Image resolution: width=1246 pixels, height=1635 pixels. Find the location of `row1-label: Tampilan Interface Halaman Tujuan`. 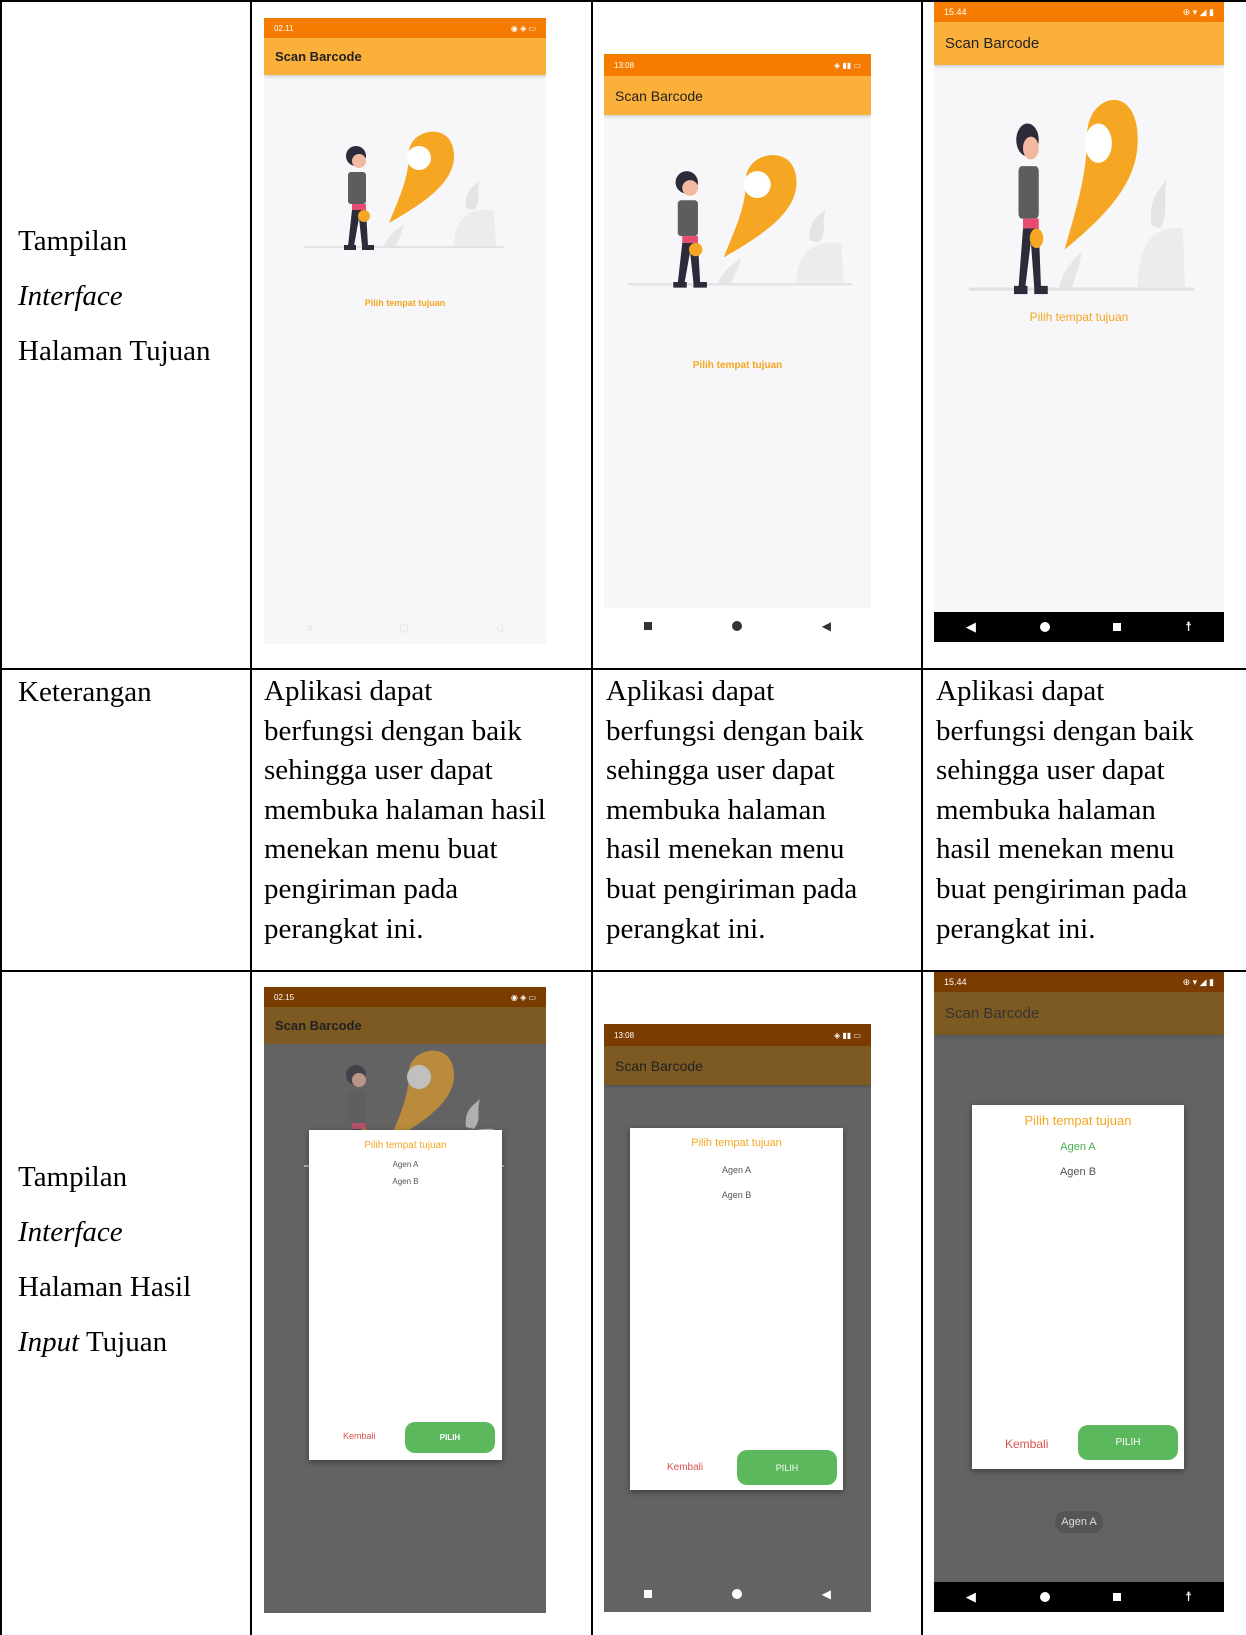

row1-label: Tampilan Interface Halaman Tujuan is located at coordinates (114, 296).